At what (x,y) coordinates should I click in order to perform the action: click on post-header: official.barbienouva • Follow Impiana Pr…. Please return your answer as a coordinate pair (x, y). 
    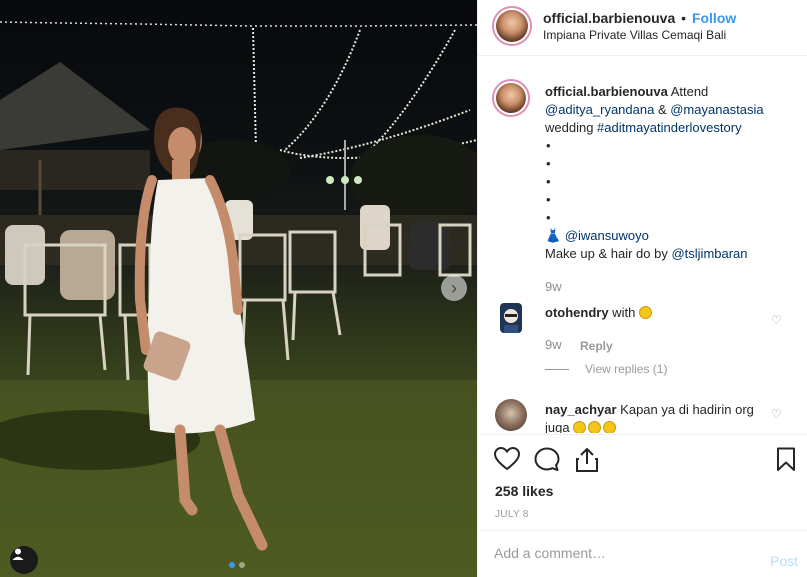
    Looking at the image, I should click on (642, 28).